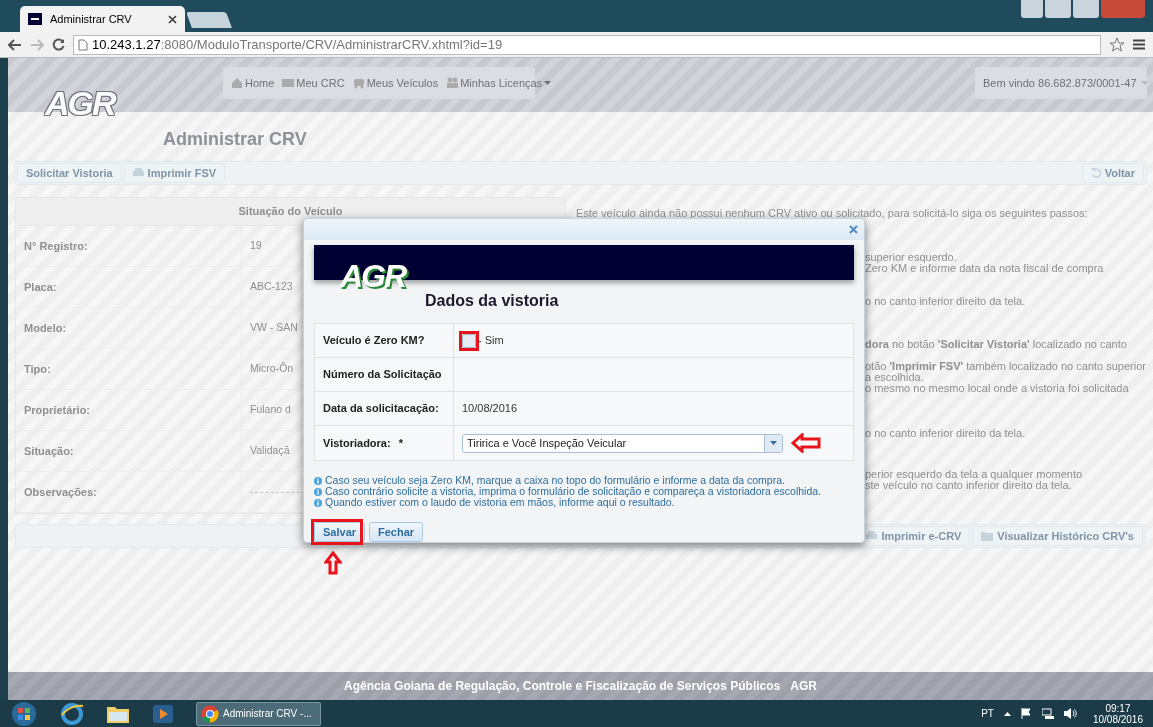 This screenshot has height=727, width=1153. What do you see at coordinates (1070, 713) in the screenshot?
I see `speaker-icon` at bounding box center [1070, 713].